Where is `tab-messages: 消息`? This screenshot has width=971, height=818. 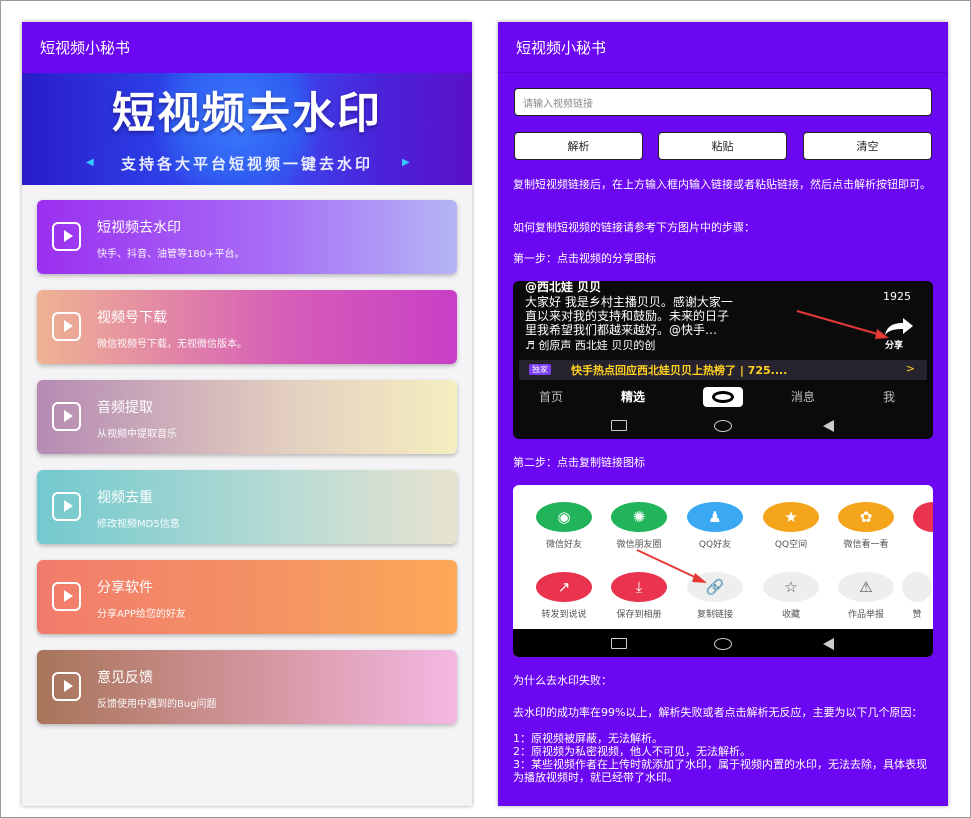 tab-messages: 消息 is located at coordinates (803, 397).